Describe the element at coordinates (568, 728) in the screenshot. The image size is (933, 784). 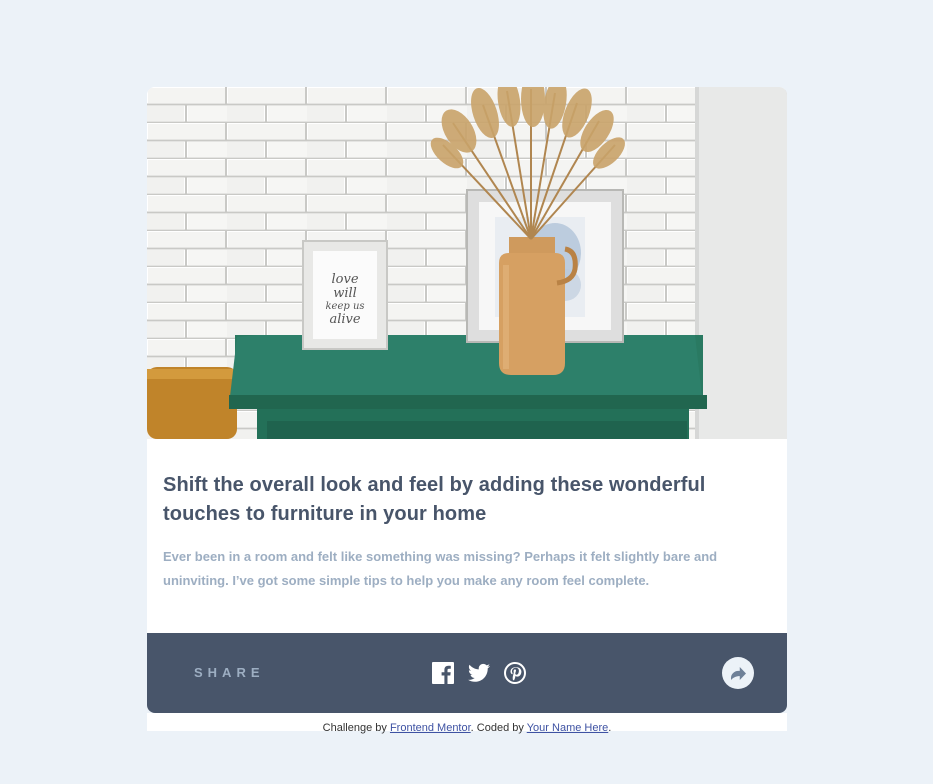
I see `author-link: Your Name Here` at that location.